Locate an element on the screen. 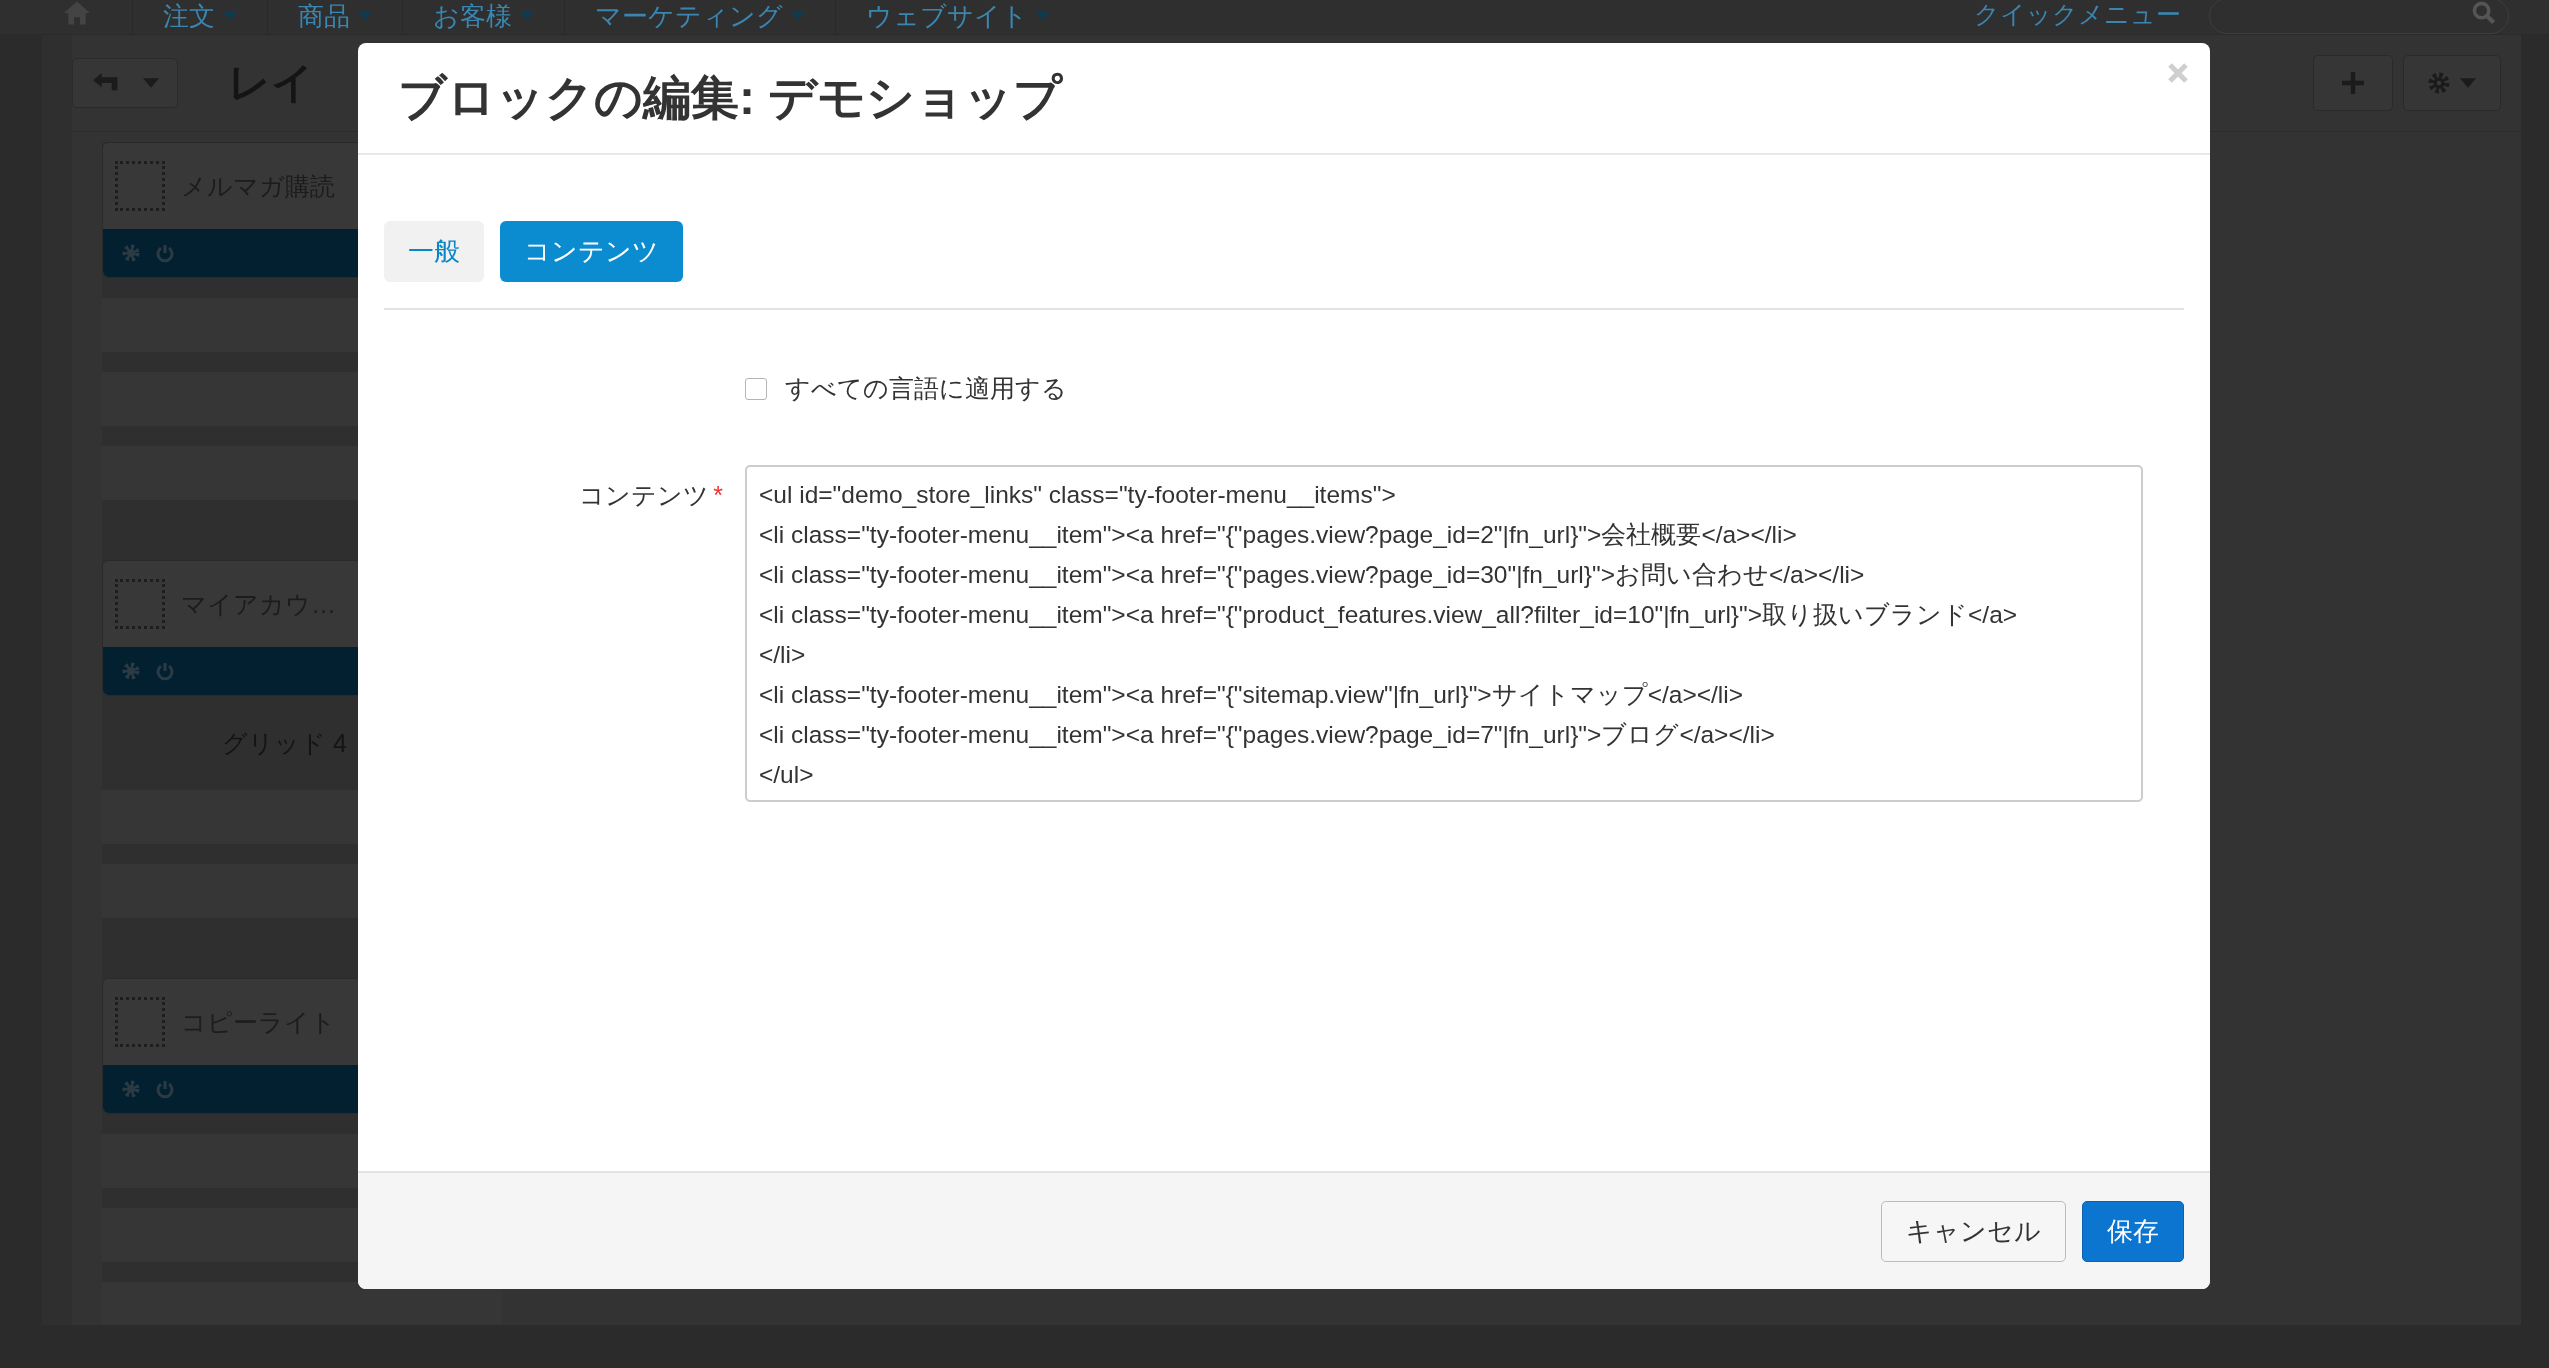 This screenshot has height=1368, width=2549. add-button is located at coordinates (2353, 83).